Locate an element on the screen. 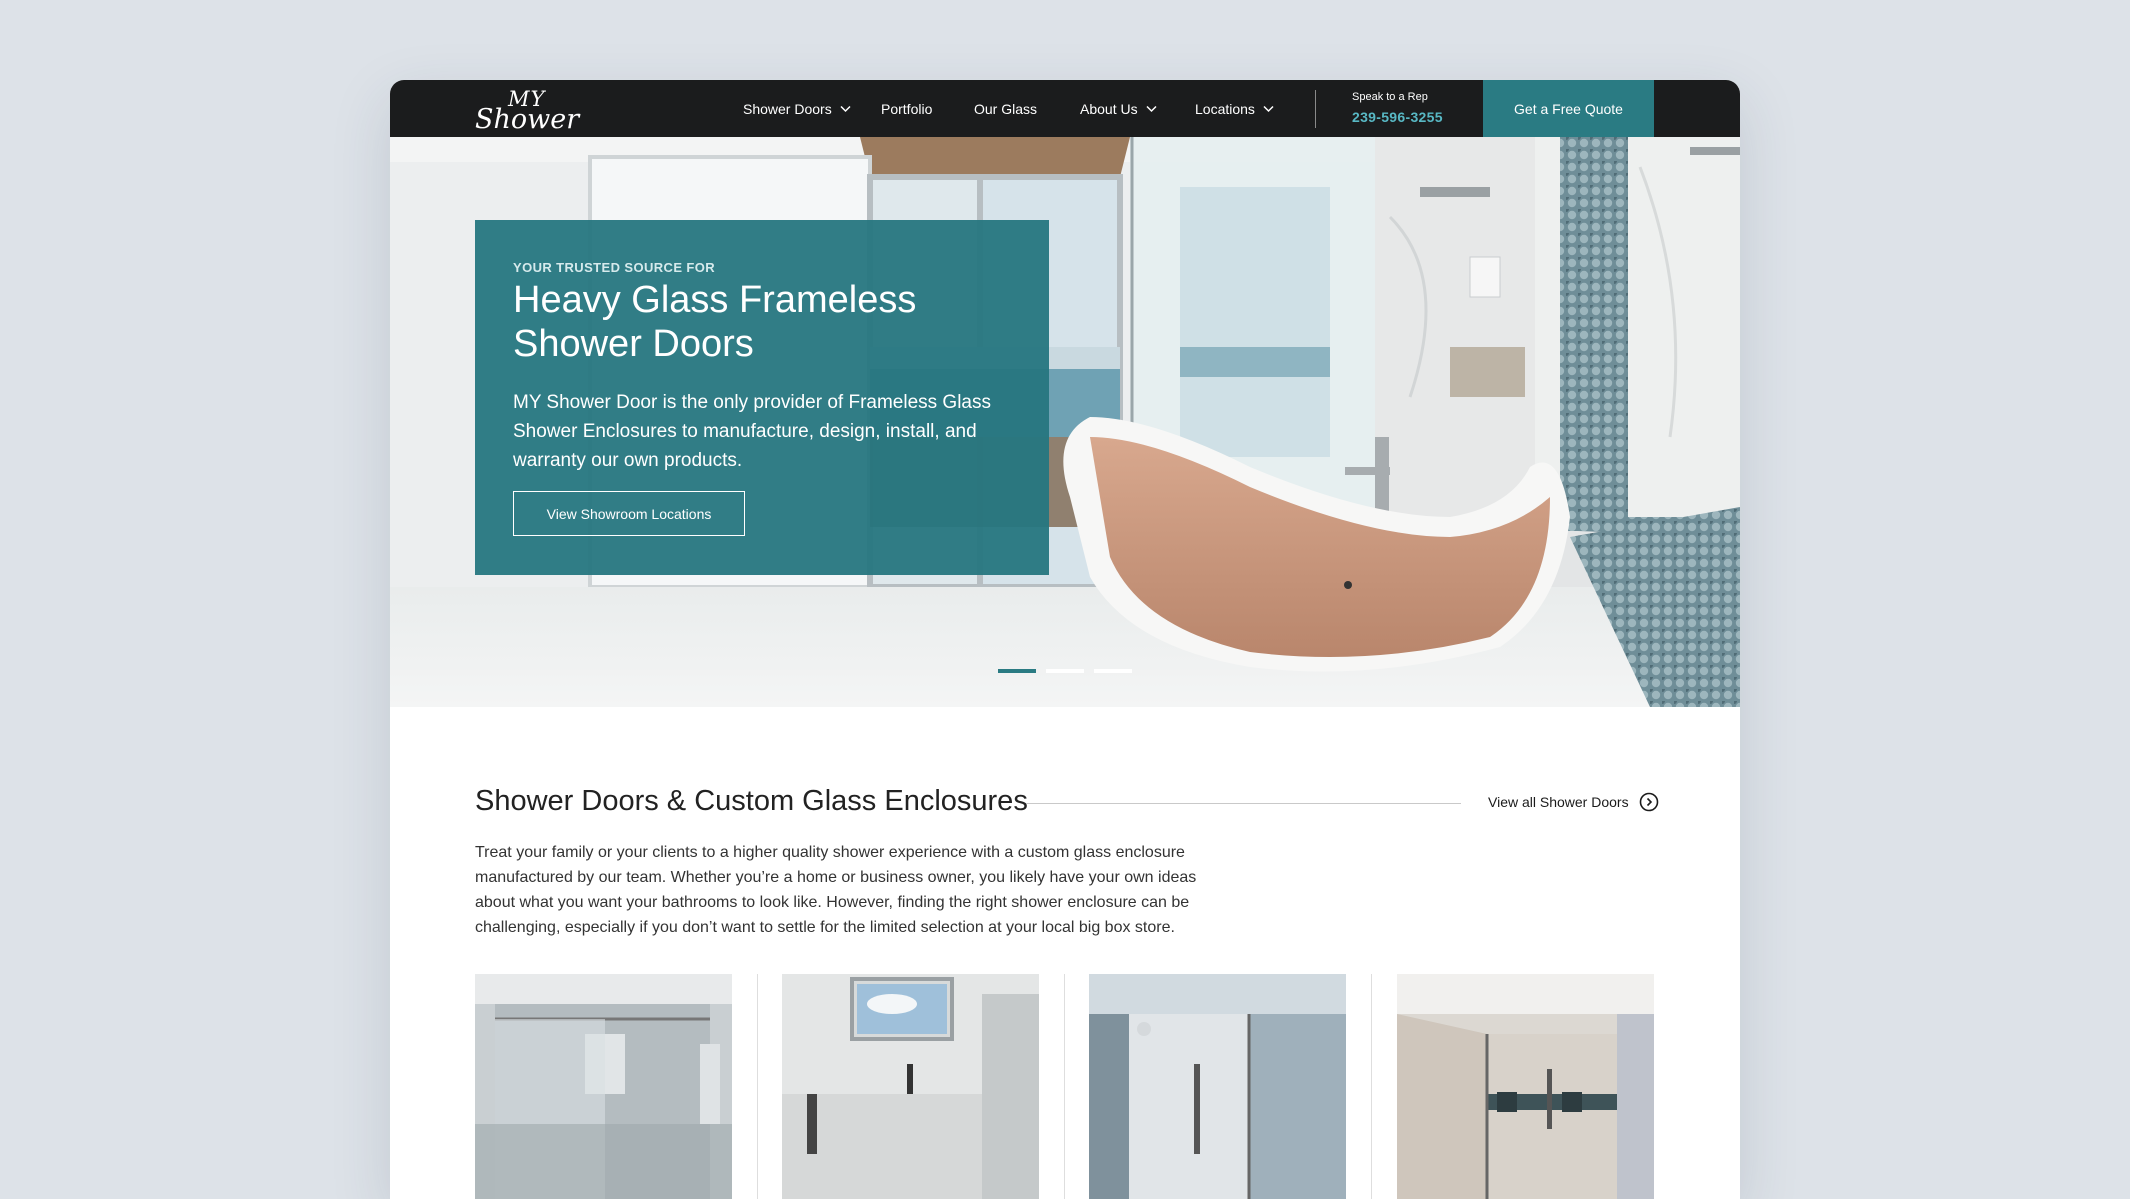 This screenshot has width=2130, height=1199. section-title: Shower Doors & Custom Glass Enclosures is located at coordinates (751, 801).